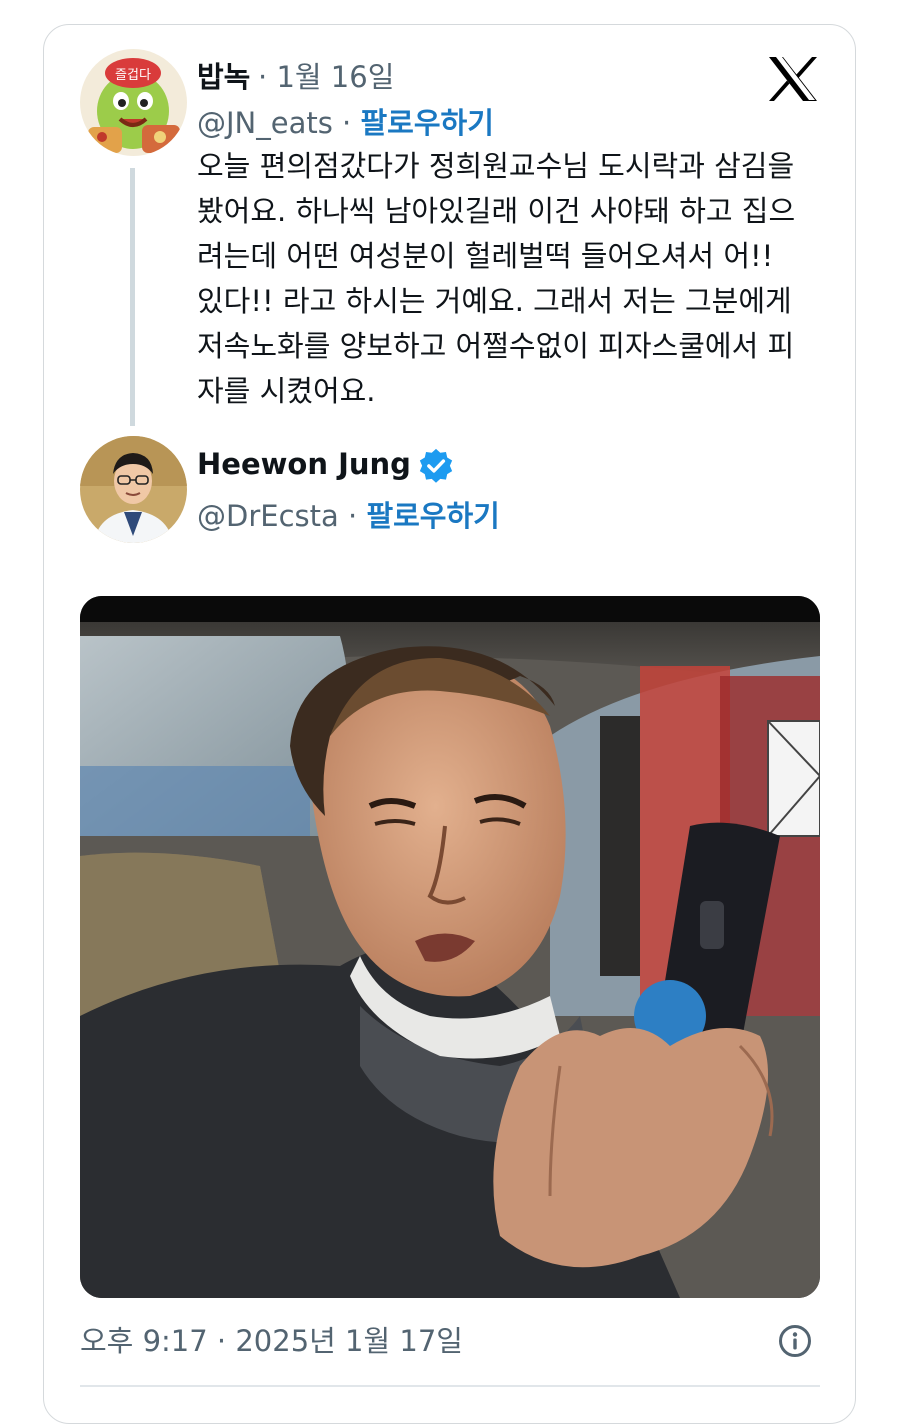  Describe the element at coordinates (432, 516) in the screenshot. I see `author-follow-button: 팔로우하기` at that location.